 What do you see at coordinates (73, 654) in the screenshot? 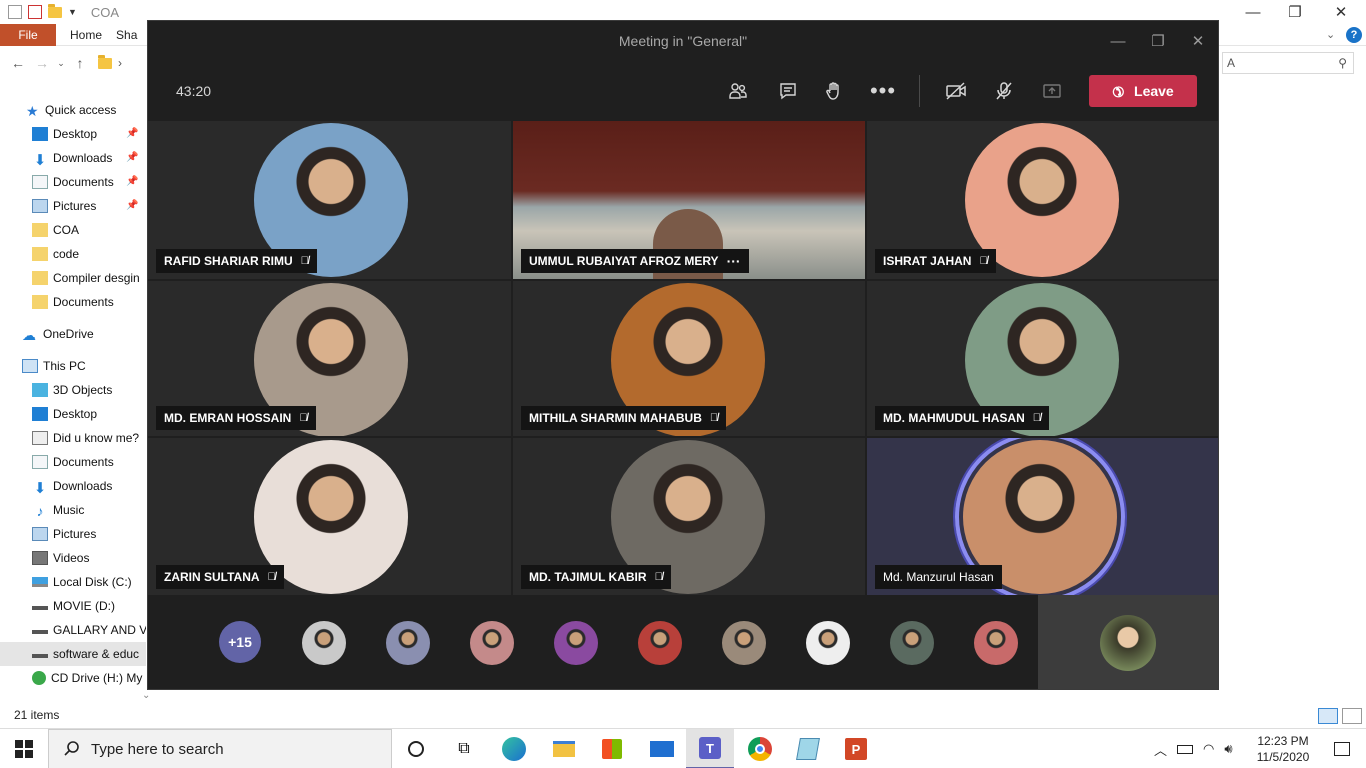
I see `nav-item-software: software & educ` at bounding box center [73, 654].